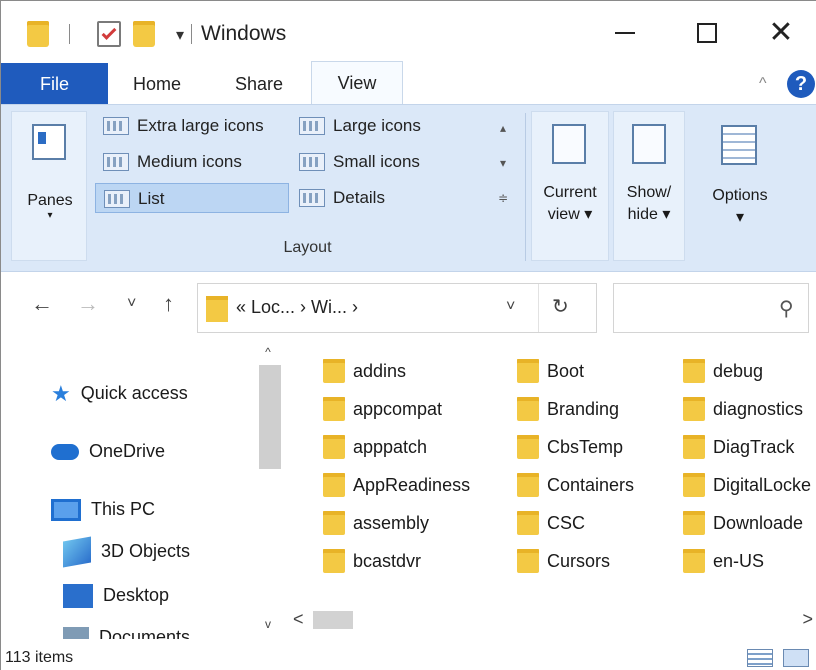  Describe the element at coordinates (126, 551) in the screenshot. I see `nav-item-3d-objects: 3D Objects` at that location.